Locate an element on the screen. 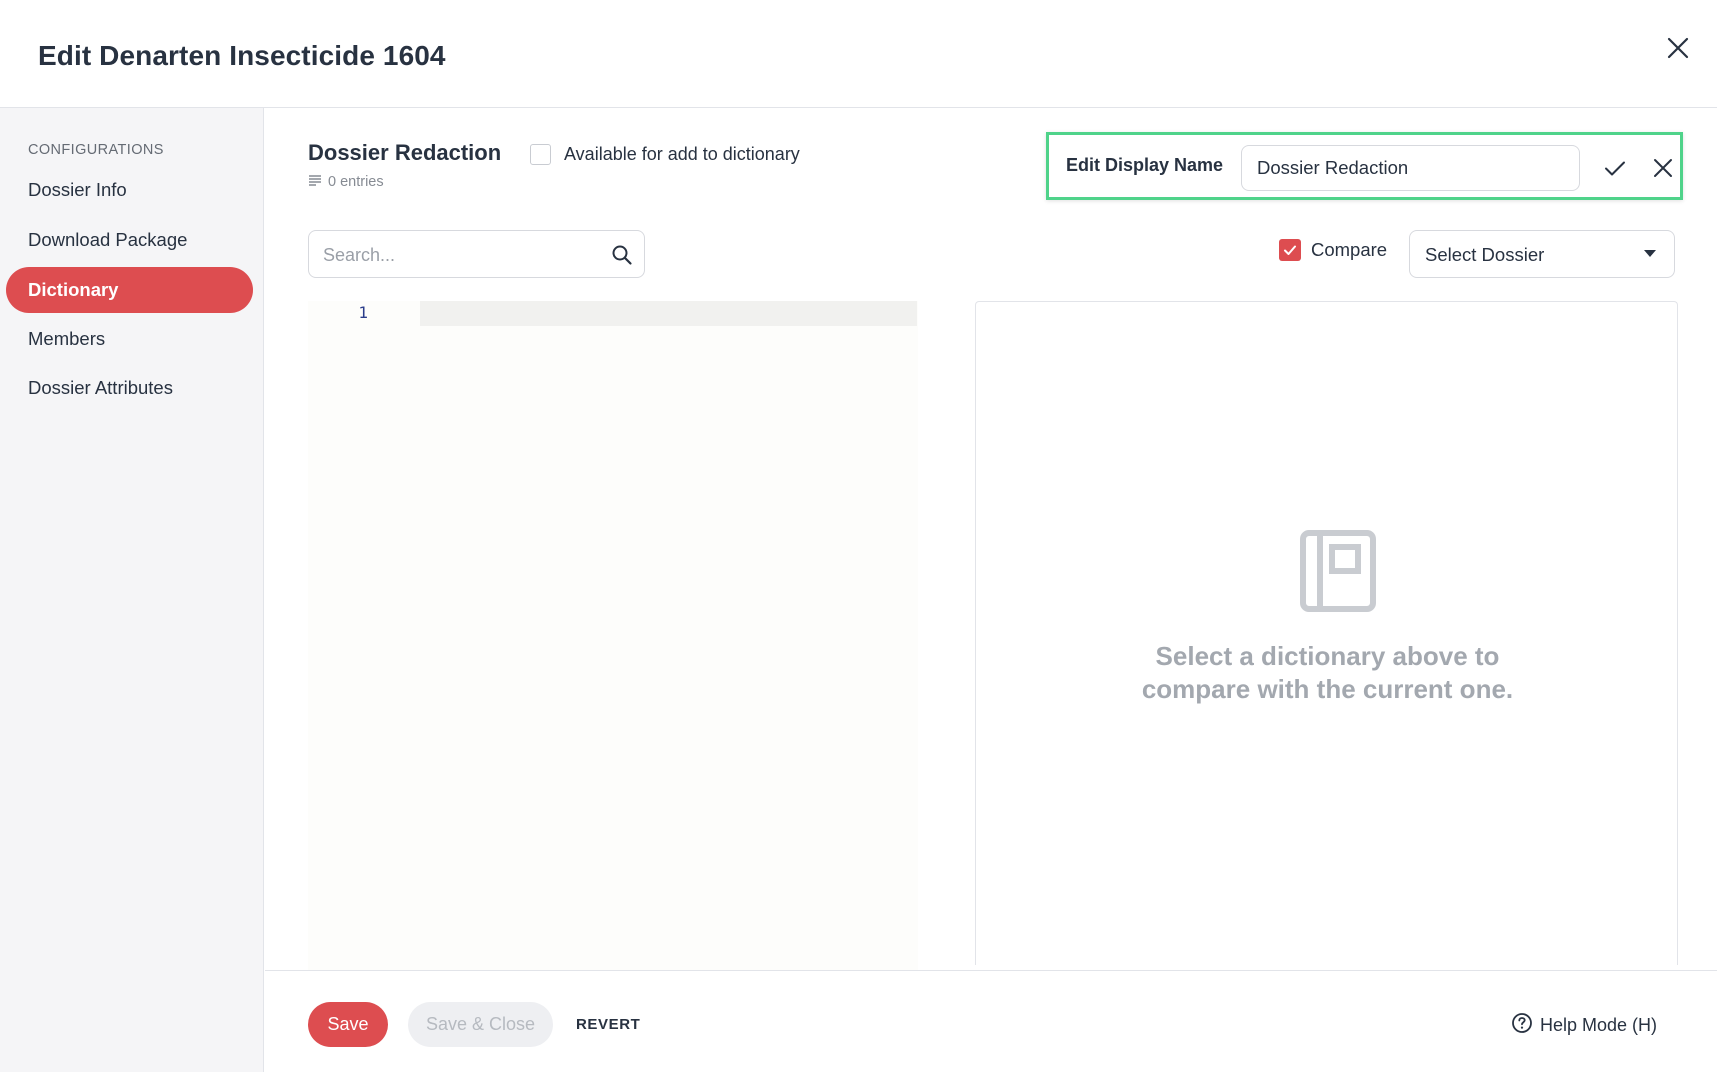 The height and width of the screenshot is (1072, 1717). search-input is located at coordinates (458, 255).